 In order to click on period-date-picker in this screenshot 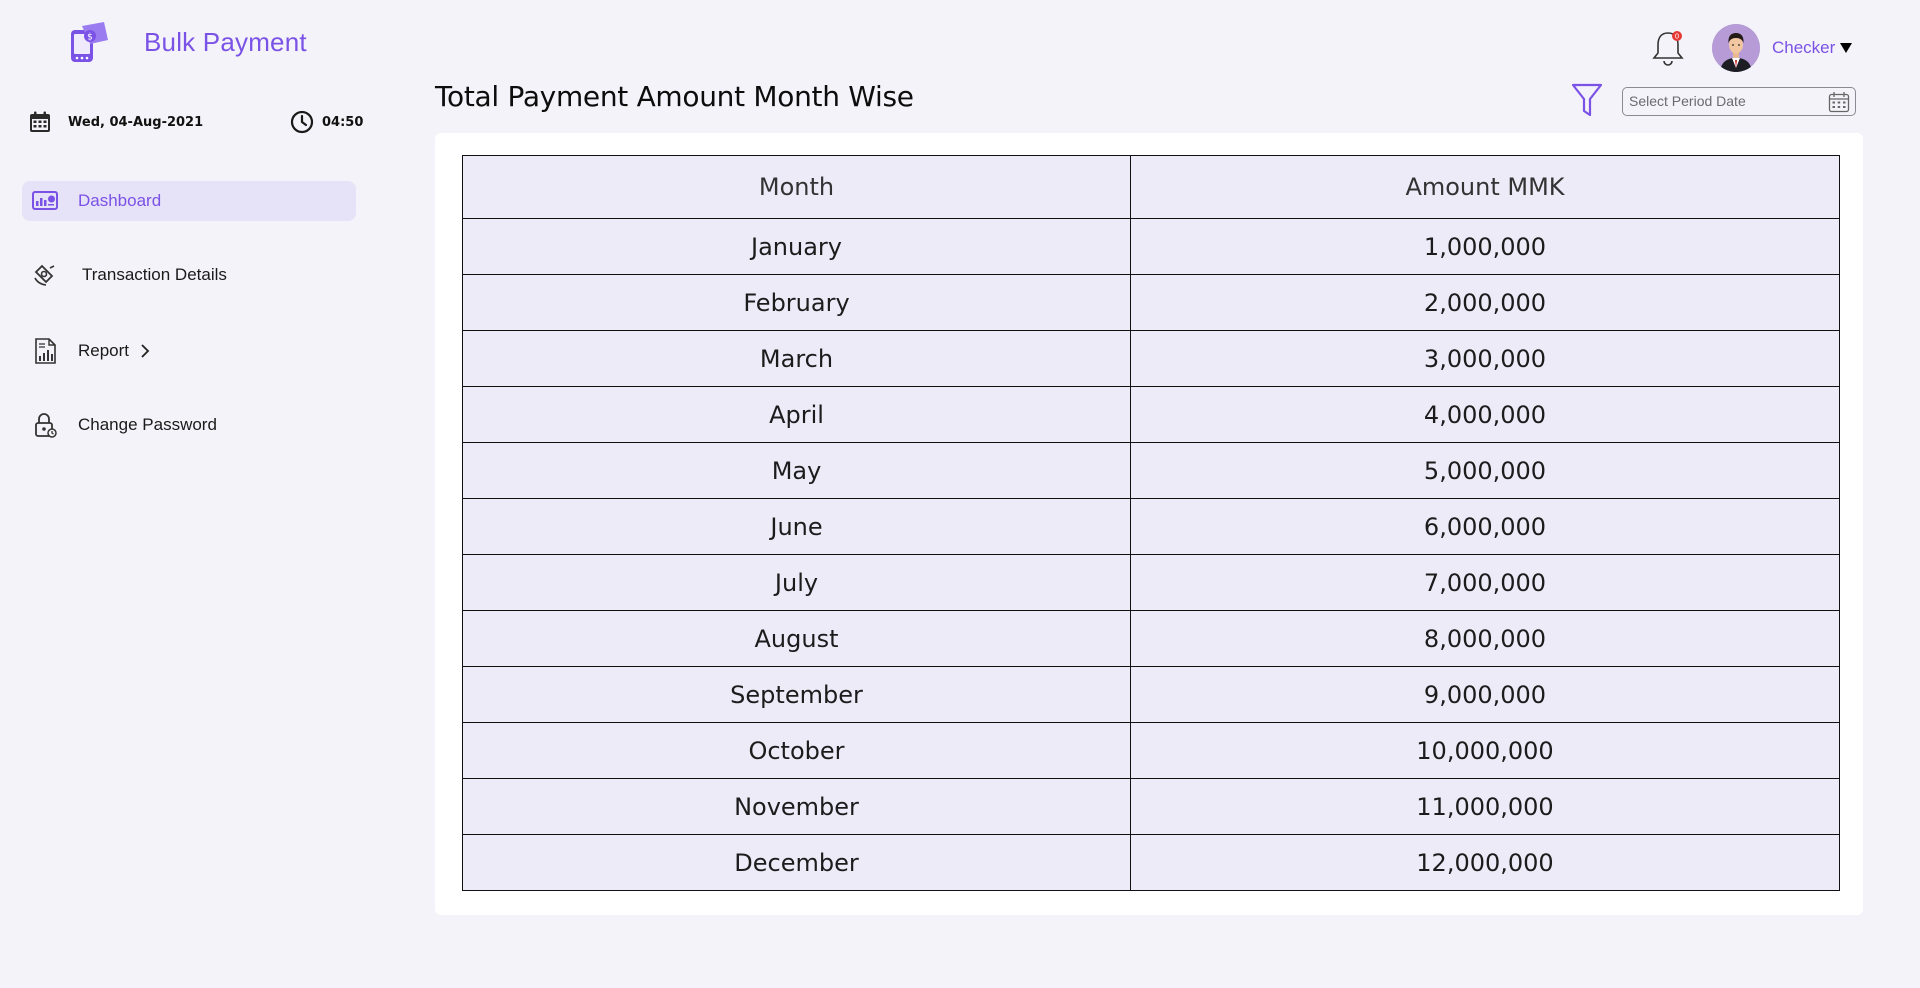, I will do `click(1739, 101)`.